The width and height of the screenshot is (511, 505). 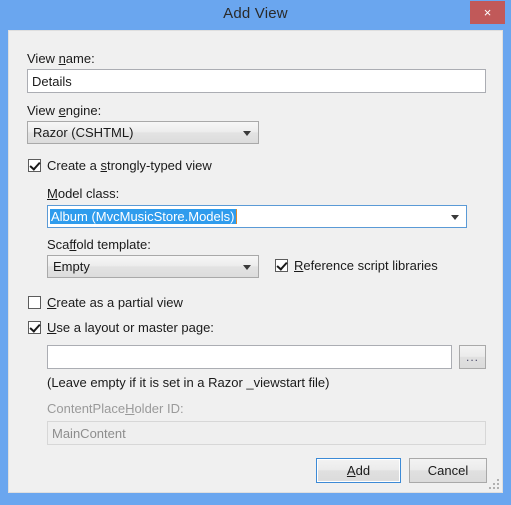 I want to click on close-button: ×, so click(x=487, y=12).